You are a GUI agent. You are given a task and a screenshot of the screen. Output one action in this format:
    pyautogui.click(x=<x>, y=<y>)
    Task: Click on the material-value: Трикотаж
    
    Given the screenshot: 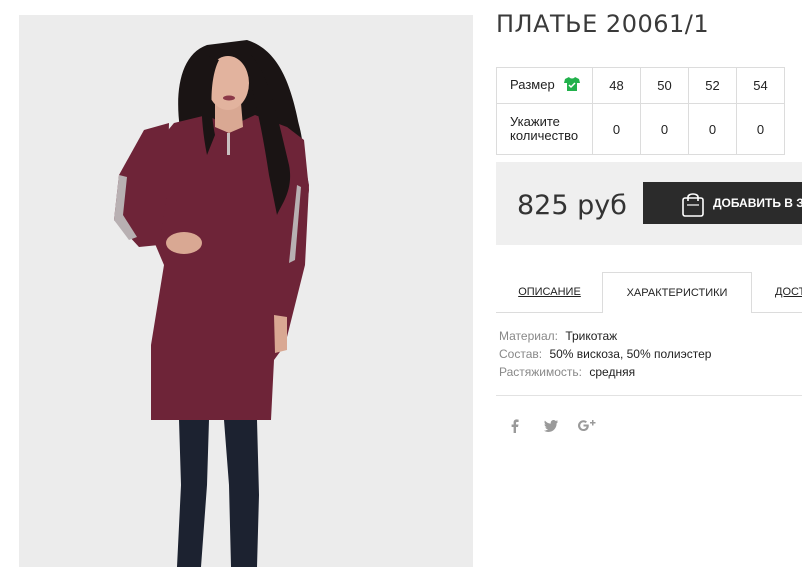 What is the action you would take?
    pyautogui.click(x=591, y=336)
    